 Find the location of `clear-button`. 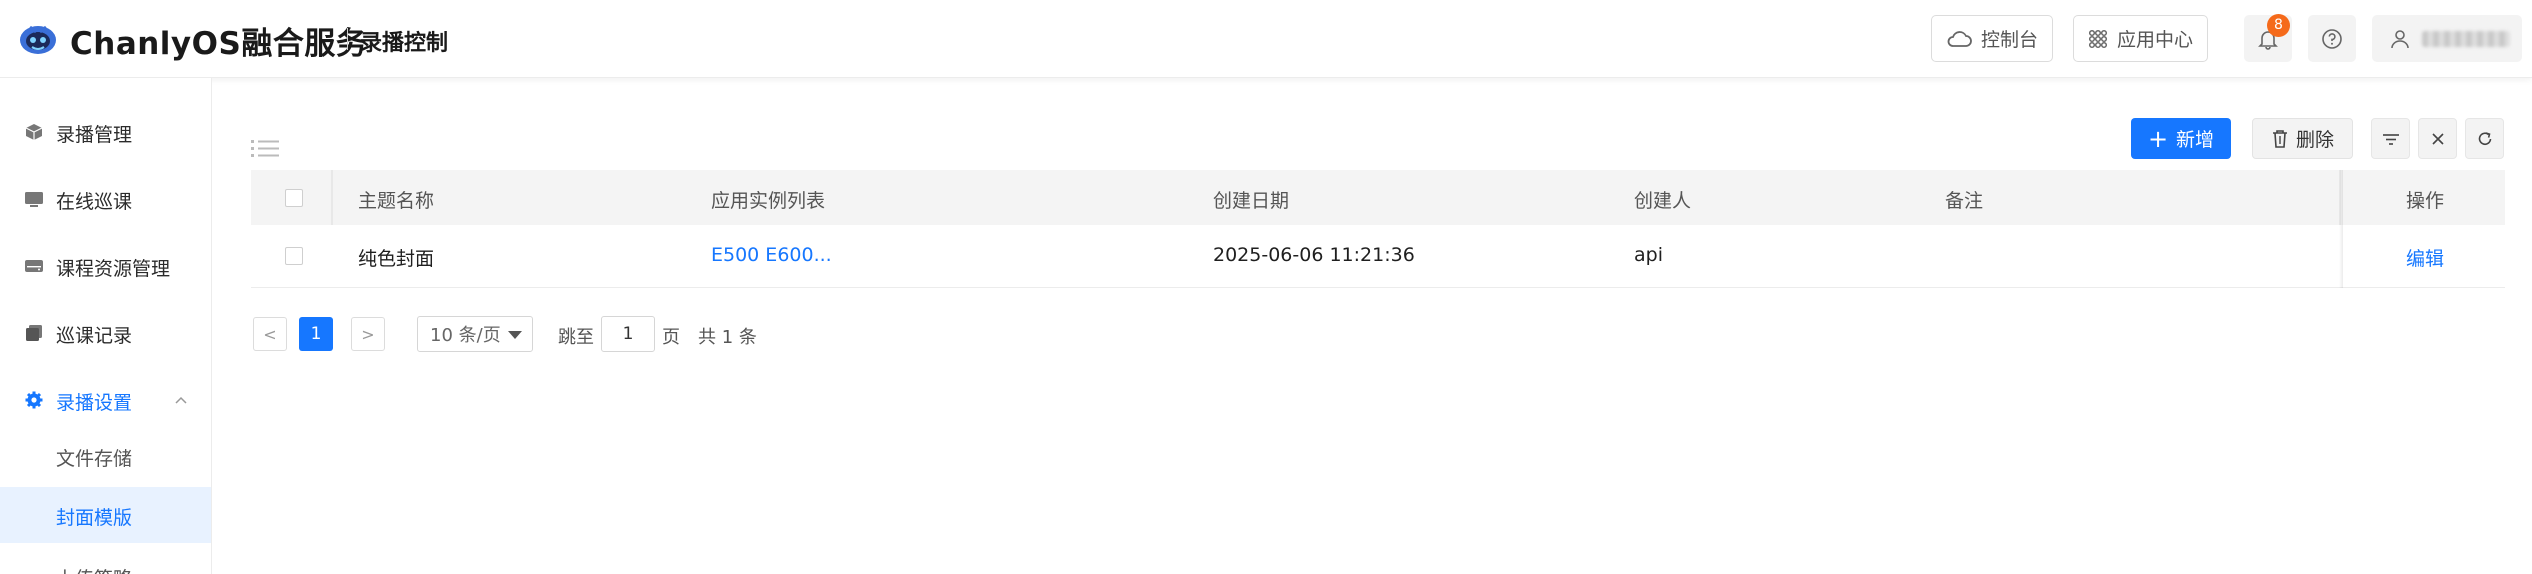

clear-button is located at coordinates (2437, 138).